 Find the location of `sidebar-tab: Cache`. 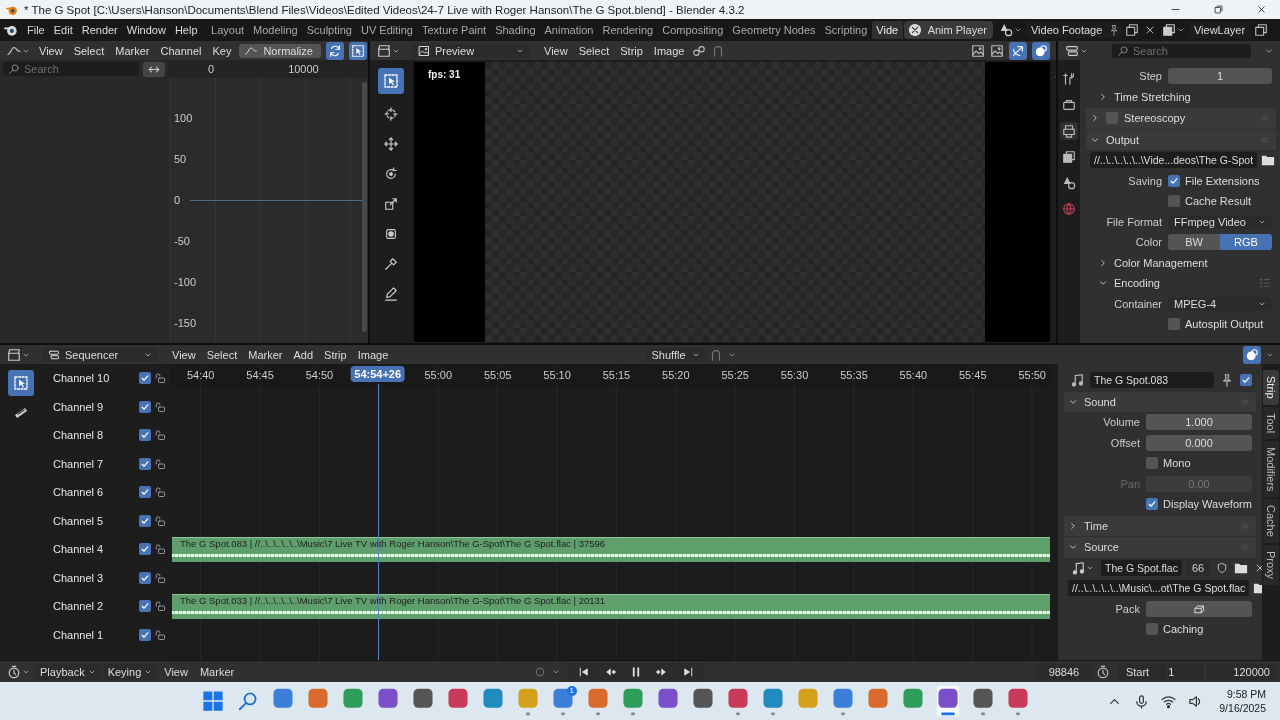

sidebar-tab: Cache is located at coordinates (1271, 521).